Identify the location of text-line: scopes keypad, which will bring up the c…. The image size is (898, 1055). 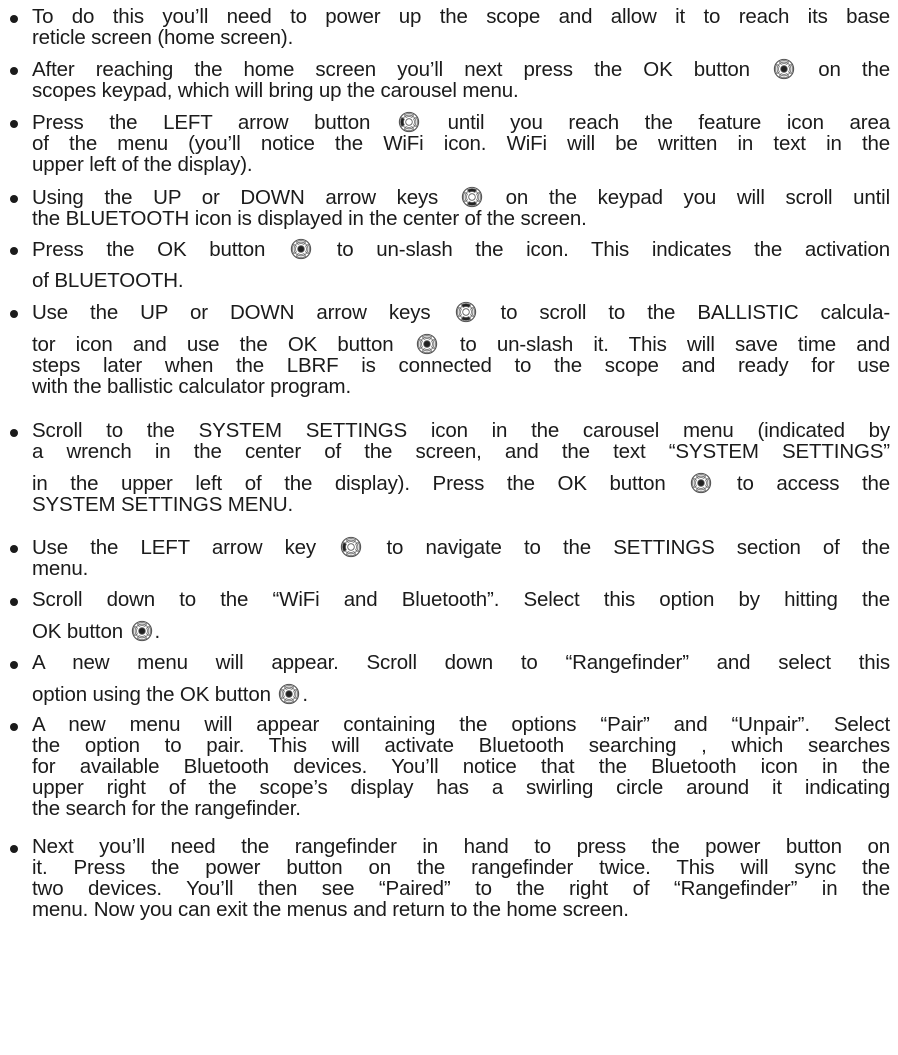
(461, 90).